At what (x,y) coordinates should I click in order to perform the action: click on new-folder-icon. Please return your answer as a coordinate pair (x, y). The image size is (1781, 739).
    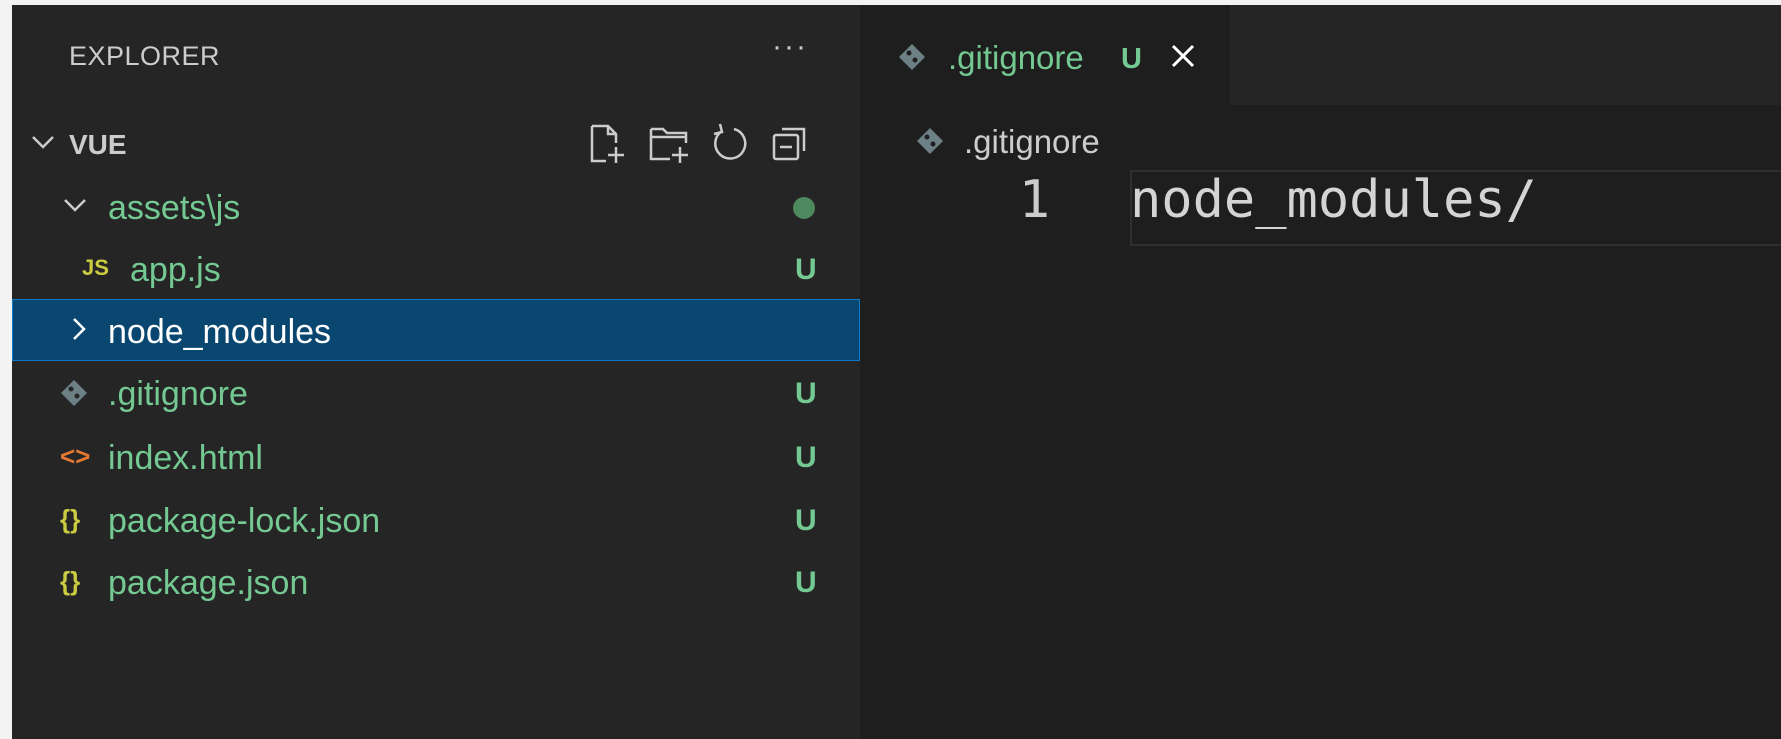
    Looking at the image, I should click on (669, 144).